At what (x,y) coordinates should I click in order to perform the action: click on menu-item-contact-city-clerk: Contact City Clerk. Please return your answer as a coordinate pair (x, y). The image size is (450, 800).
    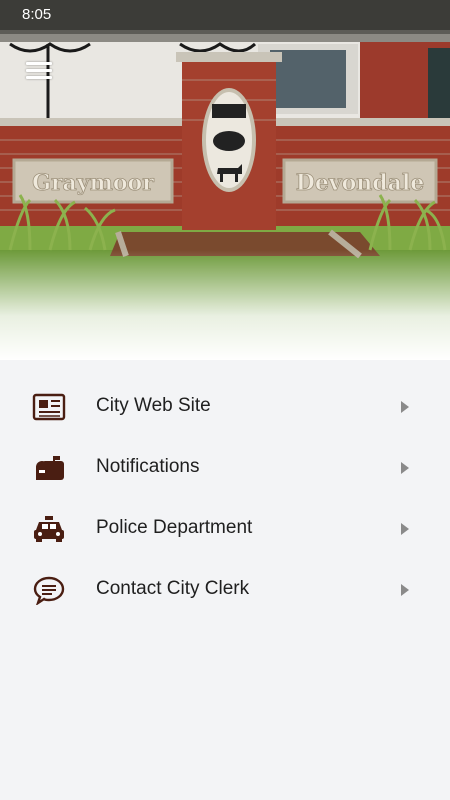
    Looking at the image, I should click on (225, 590).